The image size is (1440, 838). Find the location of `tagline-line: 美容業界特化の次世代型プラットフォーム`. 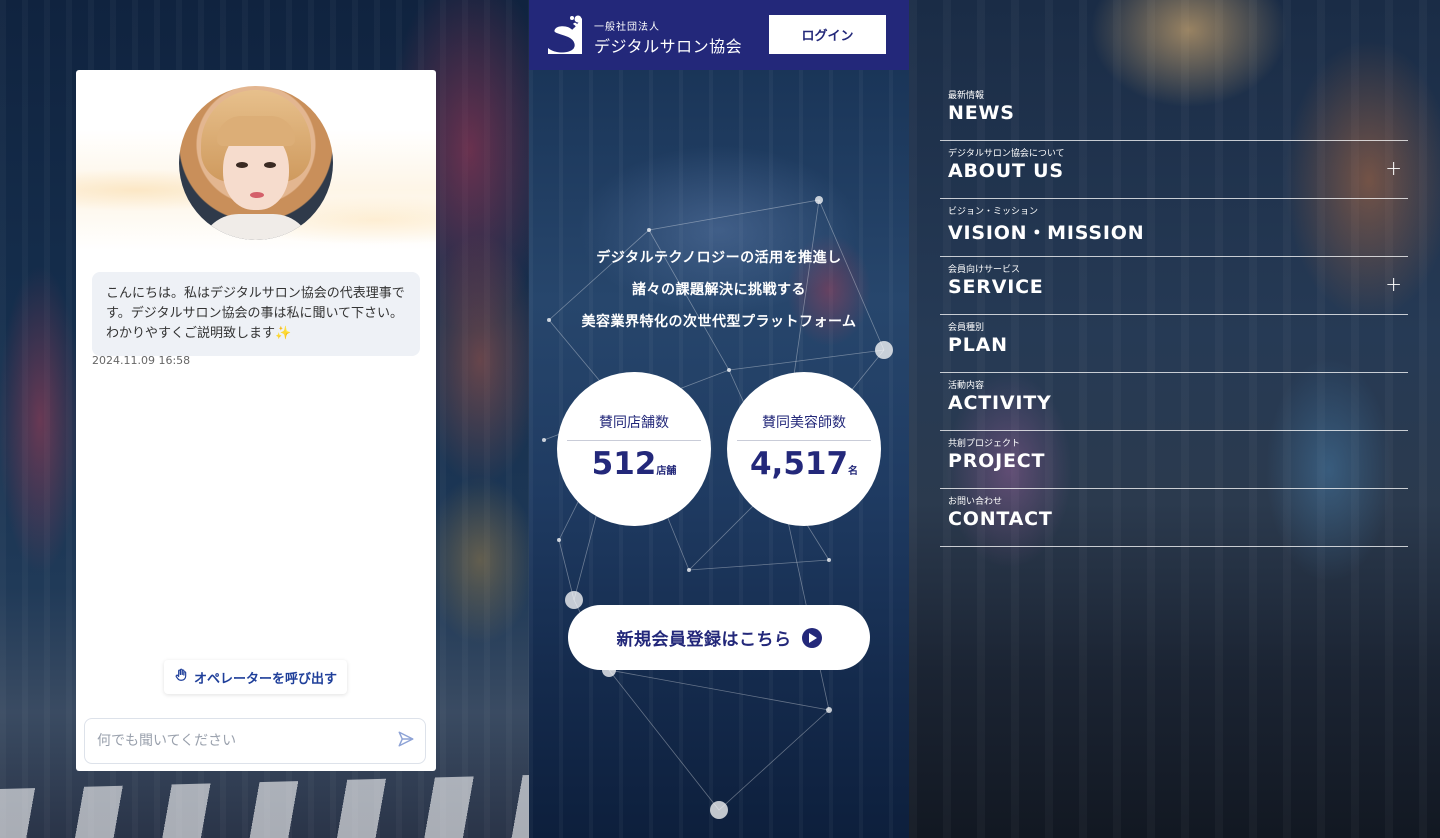

tagline-line: 美容業界特化の次世代型プラットフォーム is located at coordinates (719, 322).